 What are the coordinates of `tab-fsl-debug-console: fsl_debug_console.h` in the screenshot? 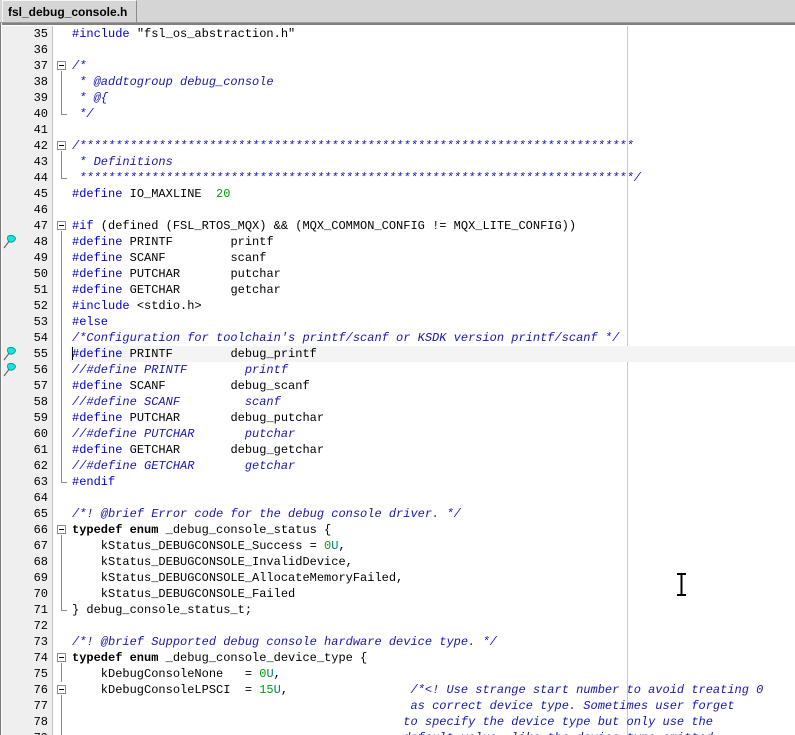 It's located at (70, 11).